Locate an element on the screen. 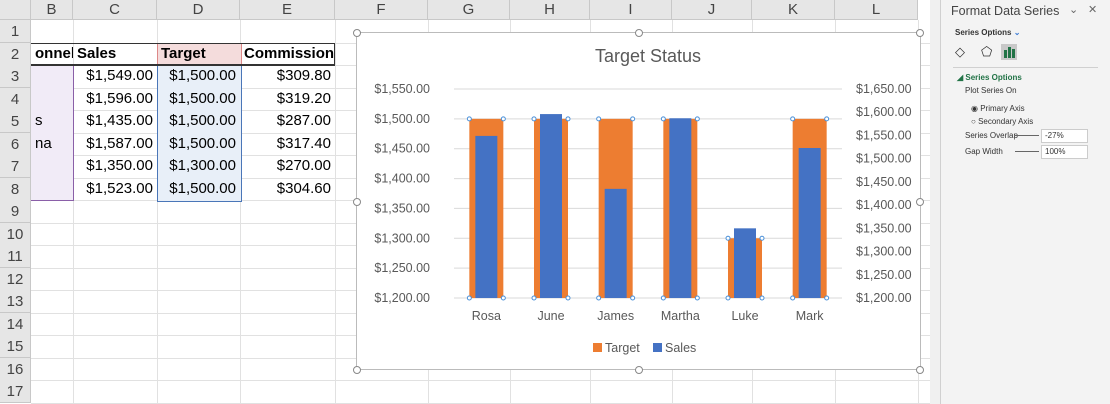  table-cell: na is located at coordinates (52, 144).